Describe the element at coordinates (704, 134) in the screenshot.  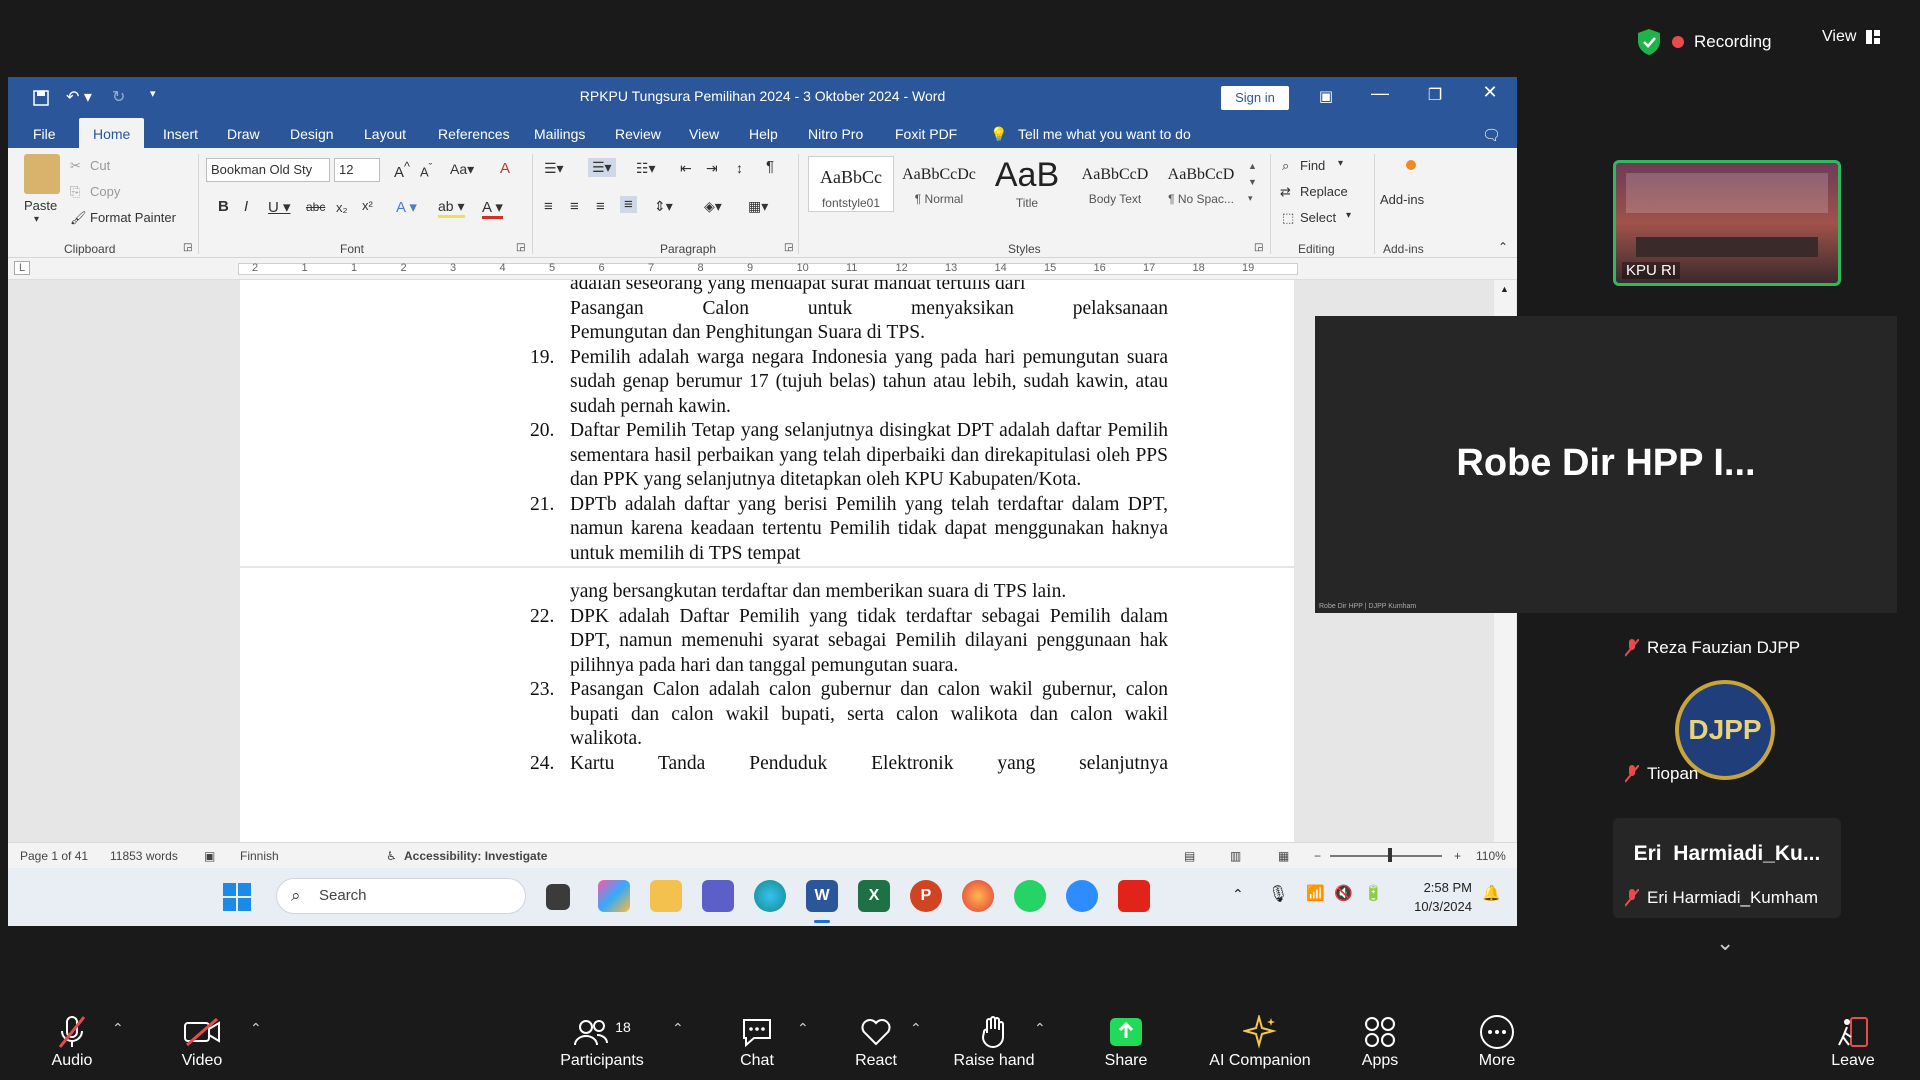
I see `tab-view: View` at that location.